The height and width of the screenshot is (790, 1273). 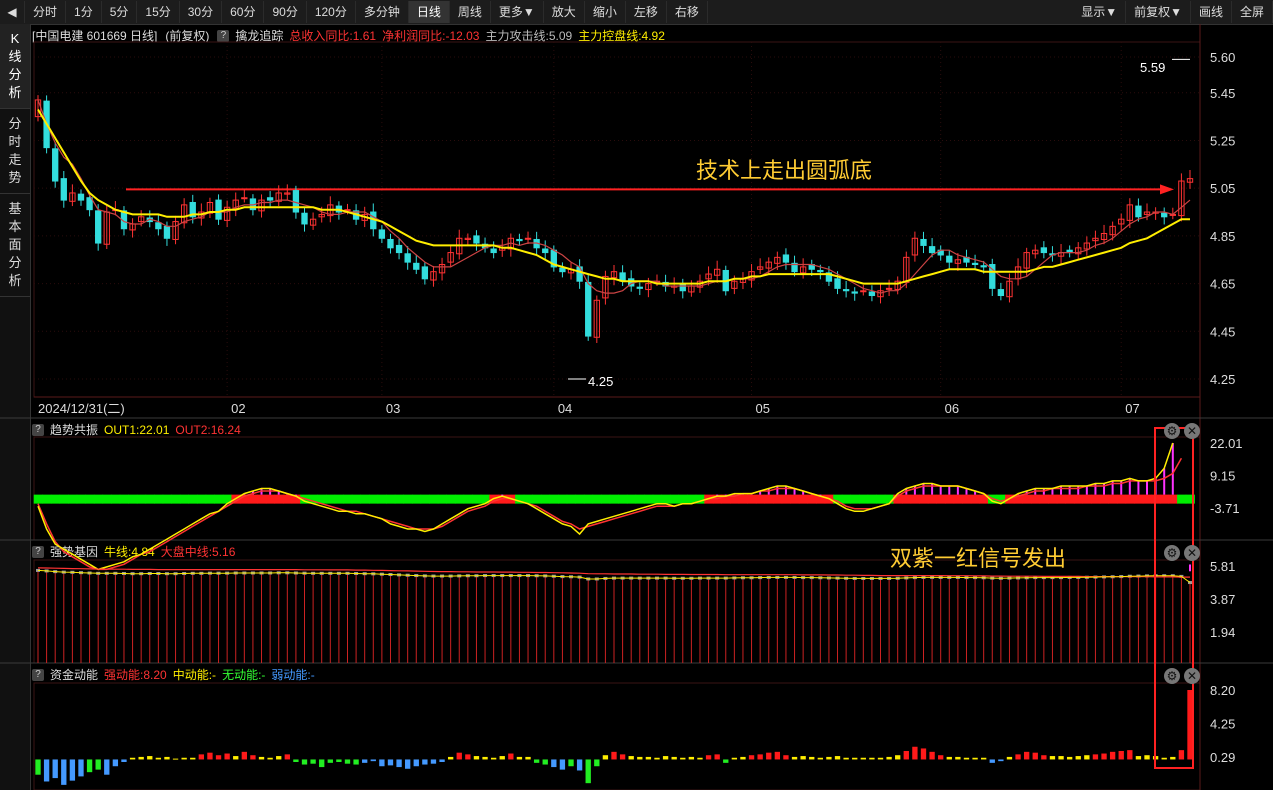 What do you see at coordinates (1222, 284) in the screenshot?
I see `y-tick-label: 4.65` at bounding box center [1222, 284].